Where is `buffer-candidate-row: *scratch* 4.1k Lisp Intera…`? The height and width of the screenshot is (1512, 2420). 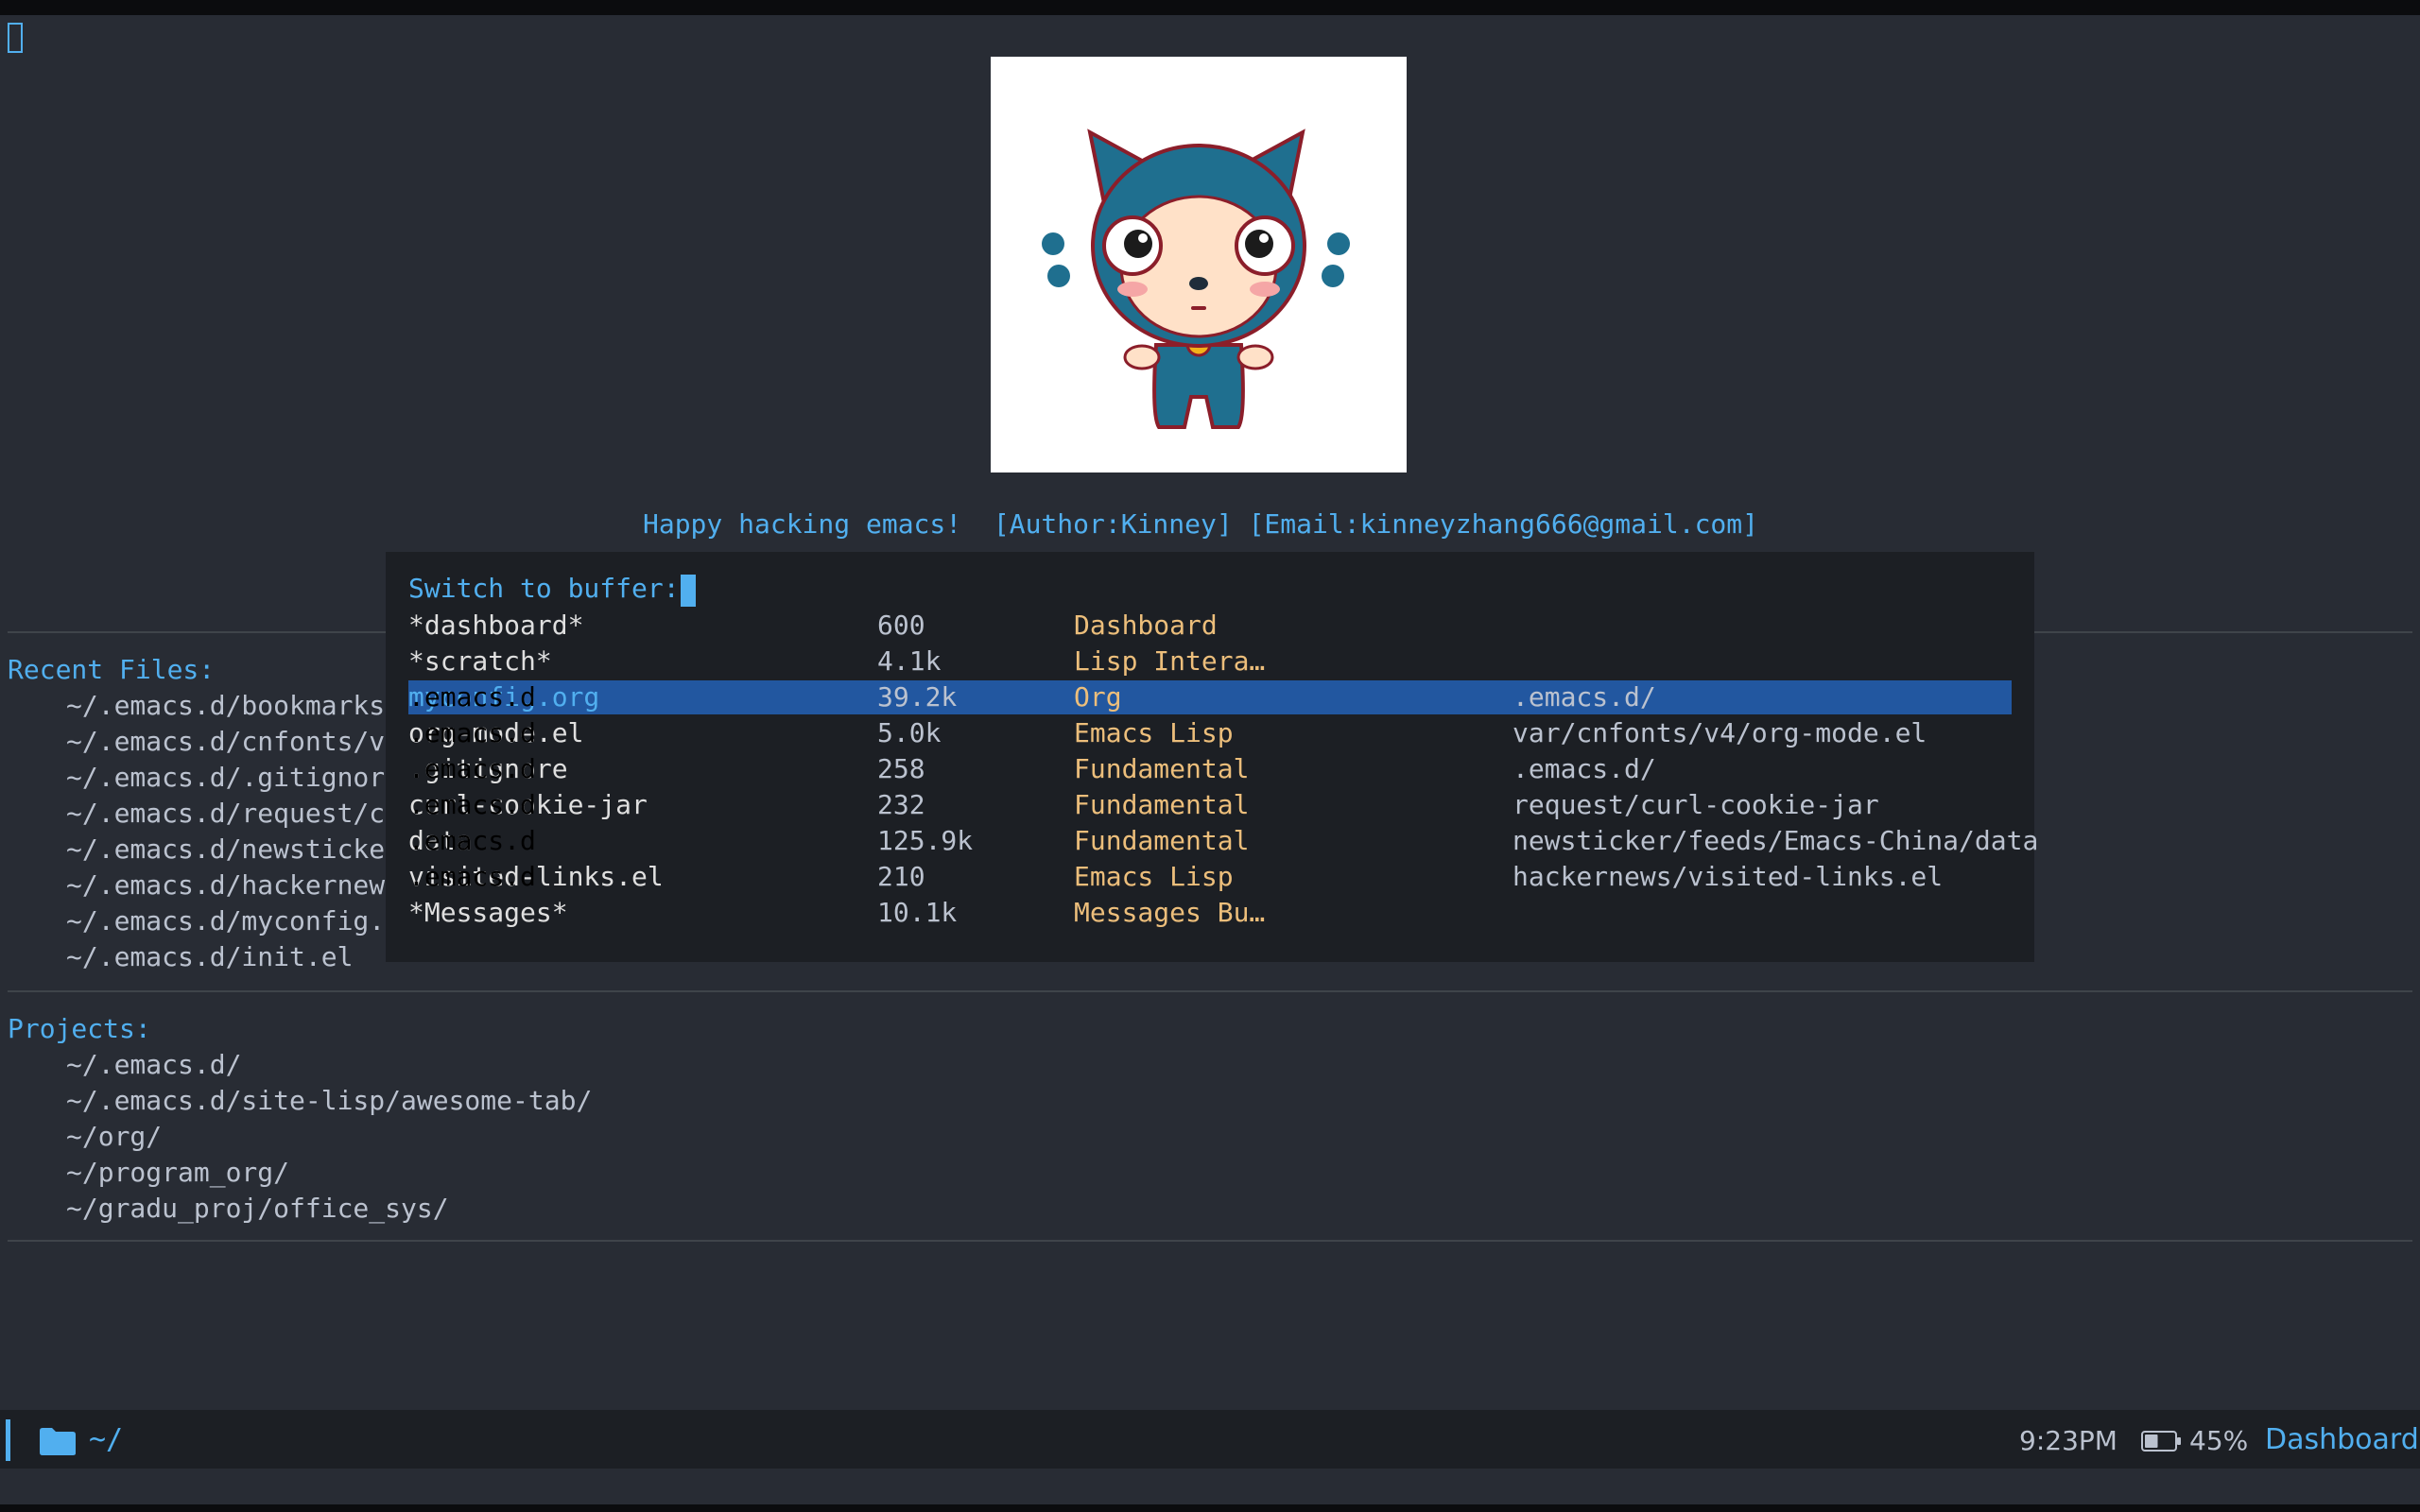 buffer-candidate-row: *scratch* 4.1k Lisp Intera… is located at coordinates (1210, 661).